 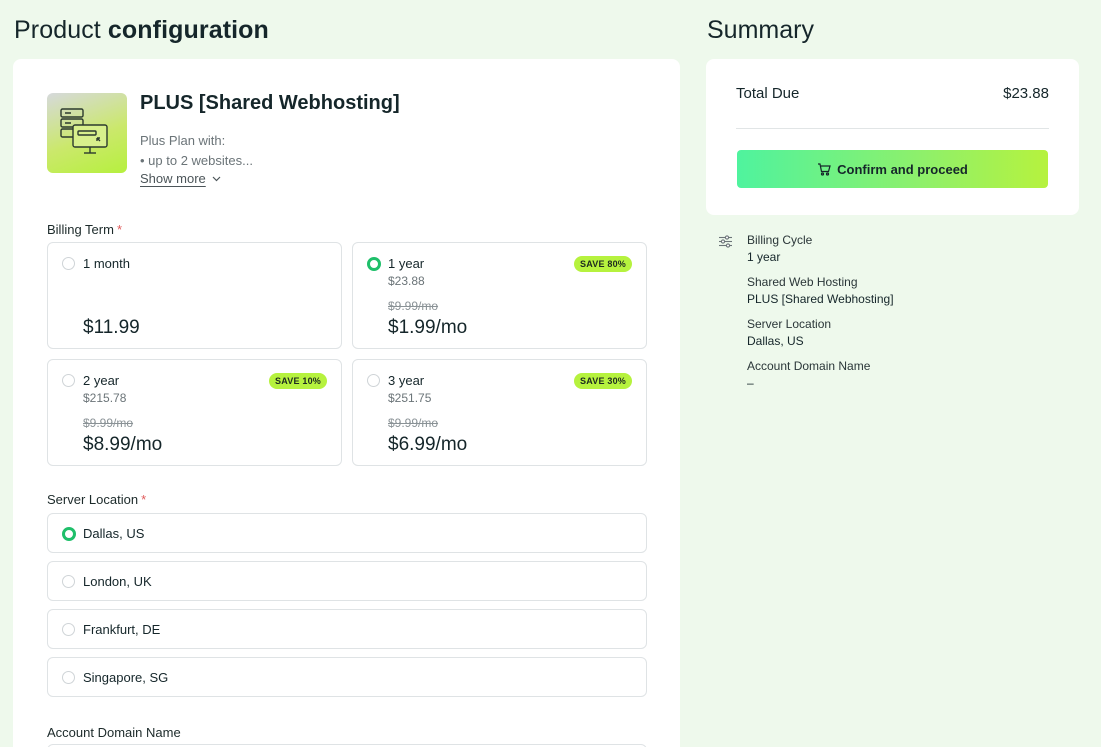 I want to click on domain-name-label: Account Domain Name, so click(x=114, y=732).